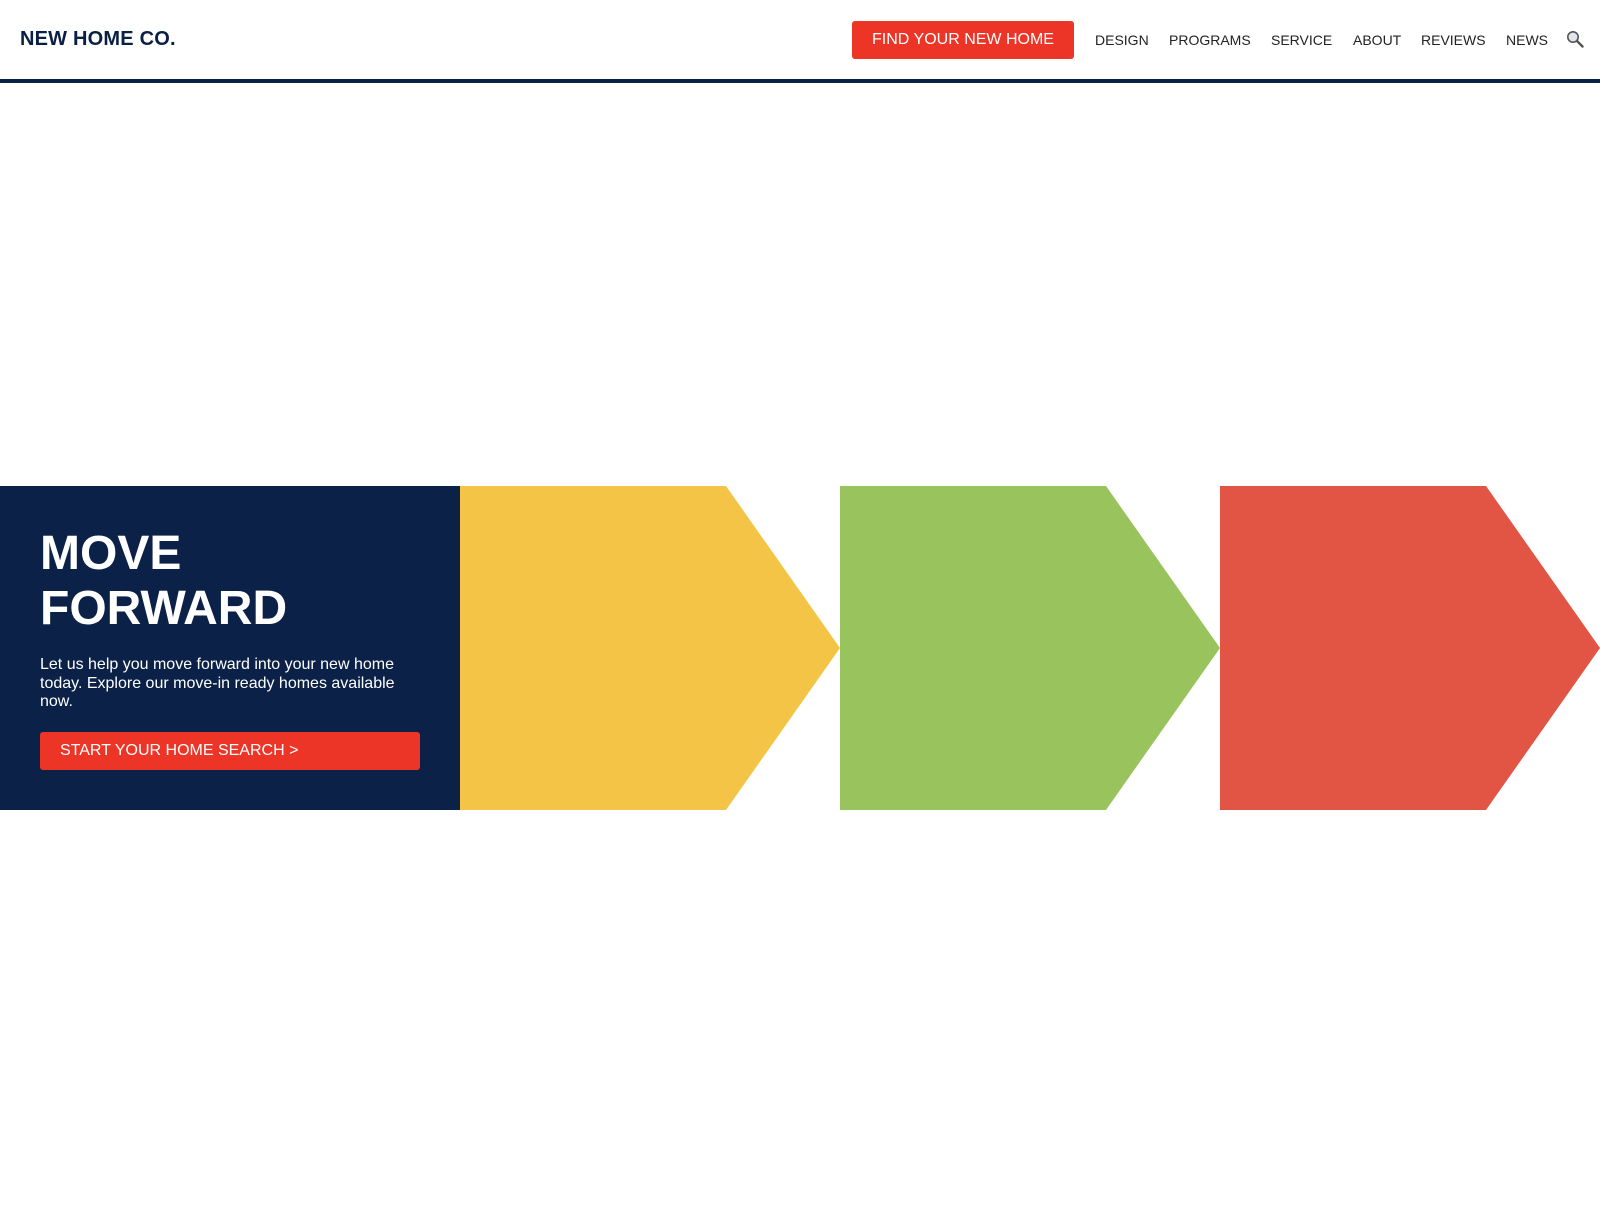 This screenshot has width=1600, height=1208. What do you see at coordinates (650, 648) in the screenshot?
I see `yellow-arrow` at bounding box center [650, 648].